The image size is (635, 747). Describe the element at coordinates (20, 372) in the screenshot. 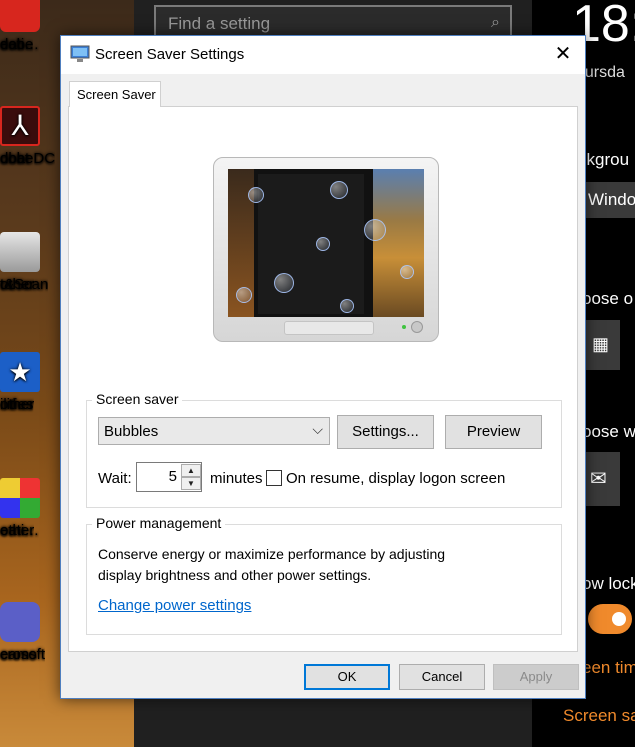

I see `utilities-icon: ★` at that location.